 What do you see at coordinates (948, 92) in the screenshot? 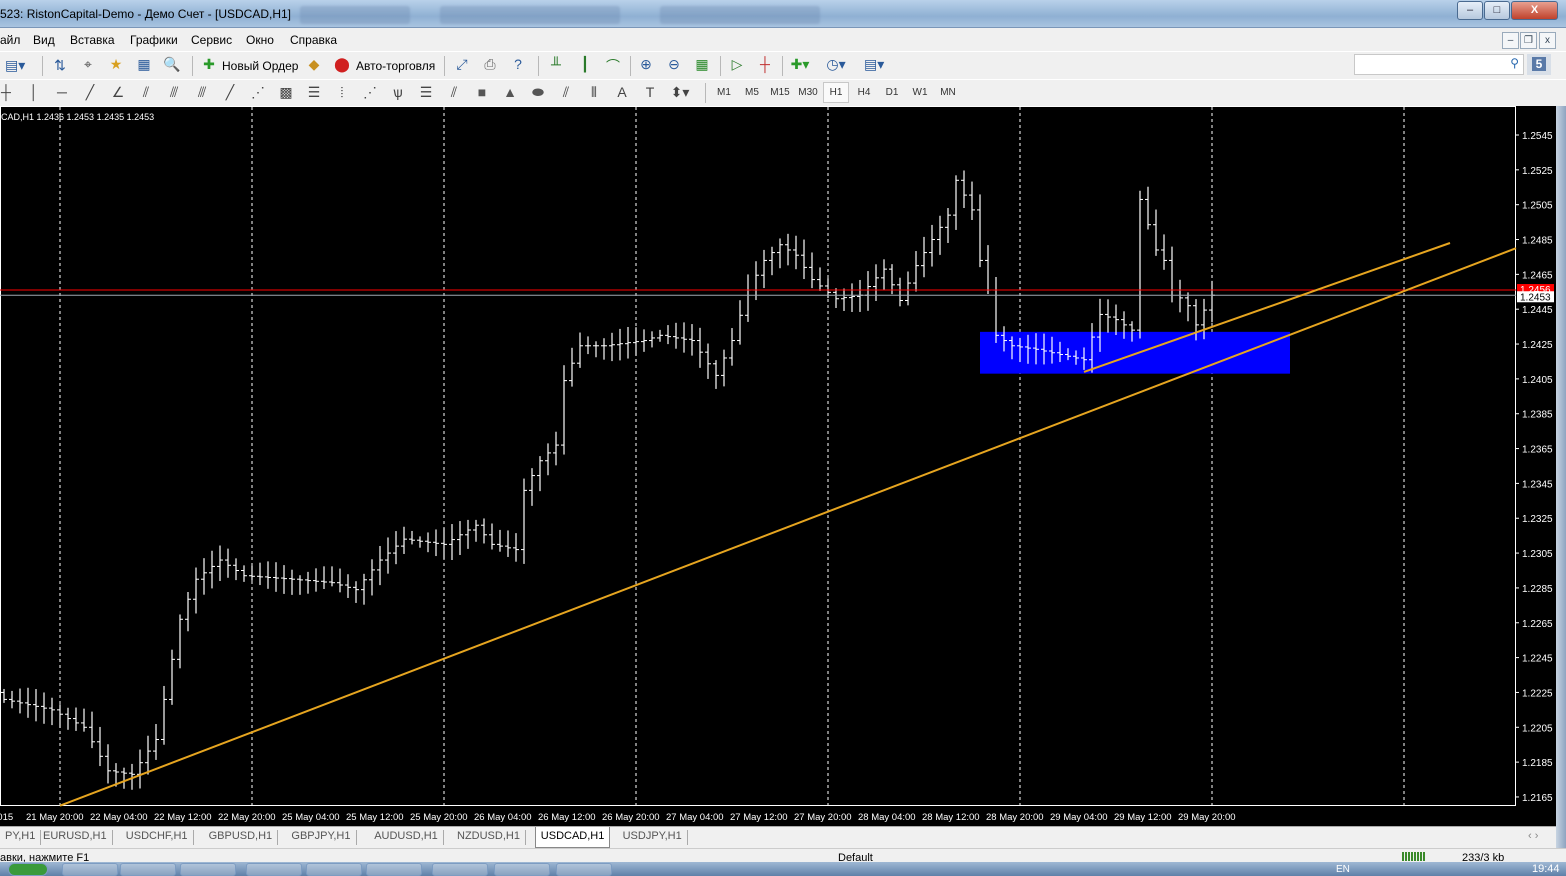
I see `timeframe-mn: MN` at bounding box center [948, 92].